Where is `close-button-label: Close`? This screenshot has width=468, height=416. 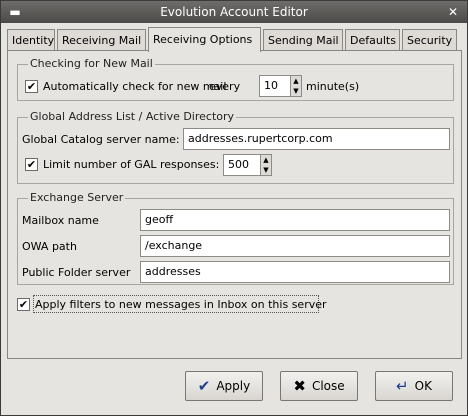 close-button-label: Close is located at coordinates (328, 386).